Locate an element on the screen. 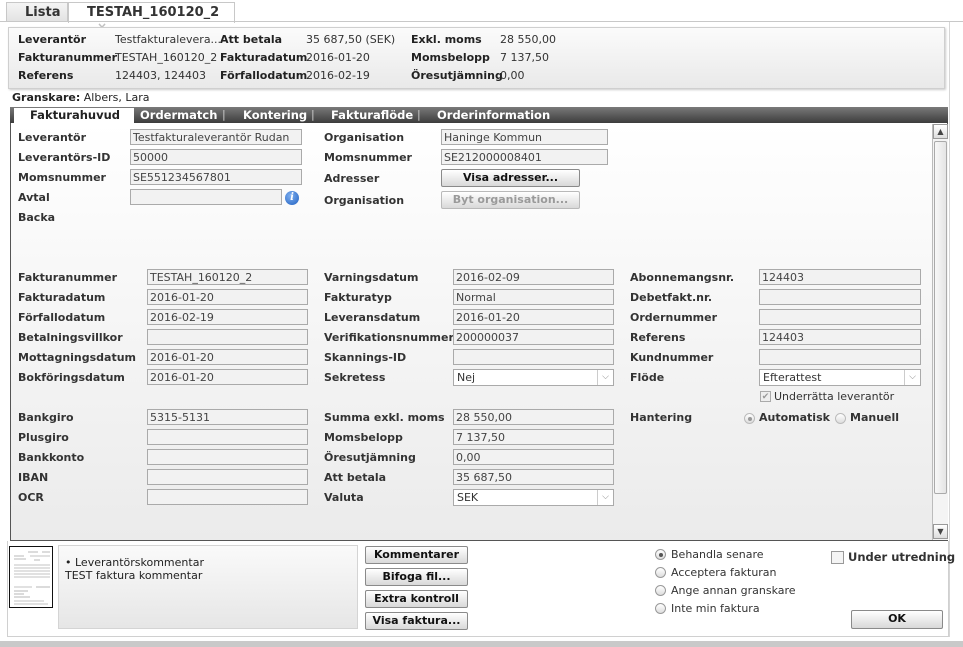  summary-label: Öresutjämning is located at coordinates (457, 75).